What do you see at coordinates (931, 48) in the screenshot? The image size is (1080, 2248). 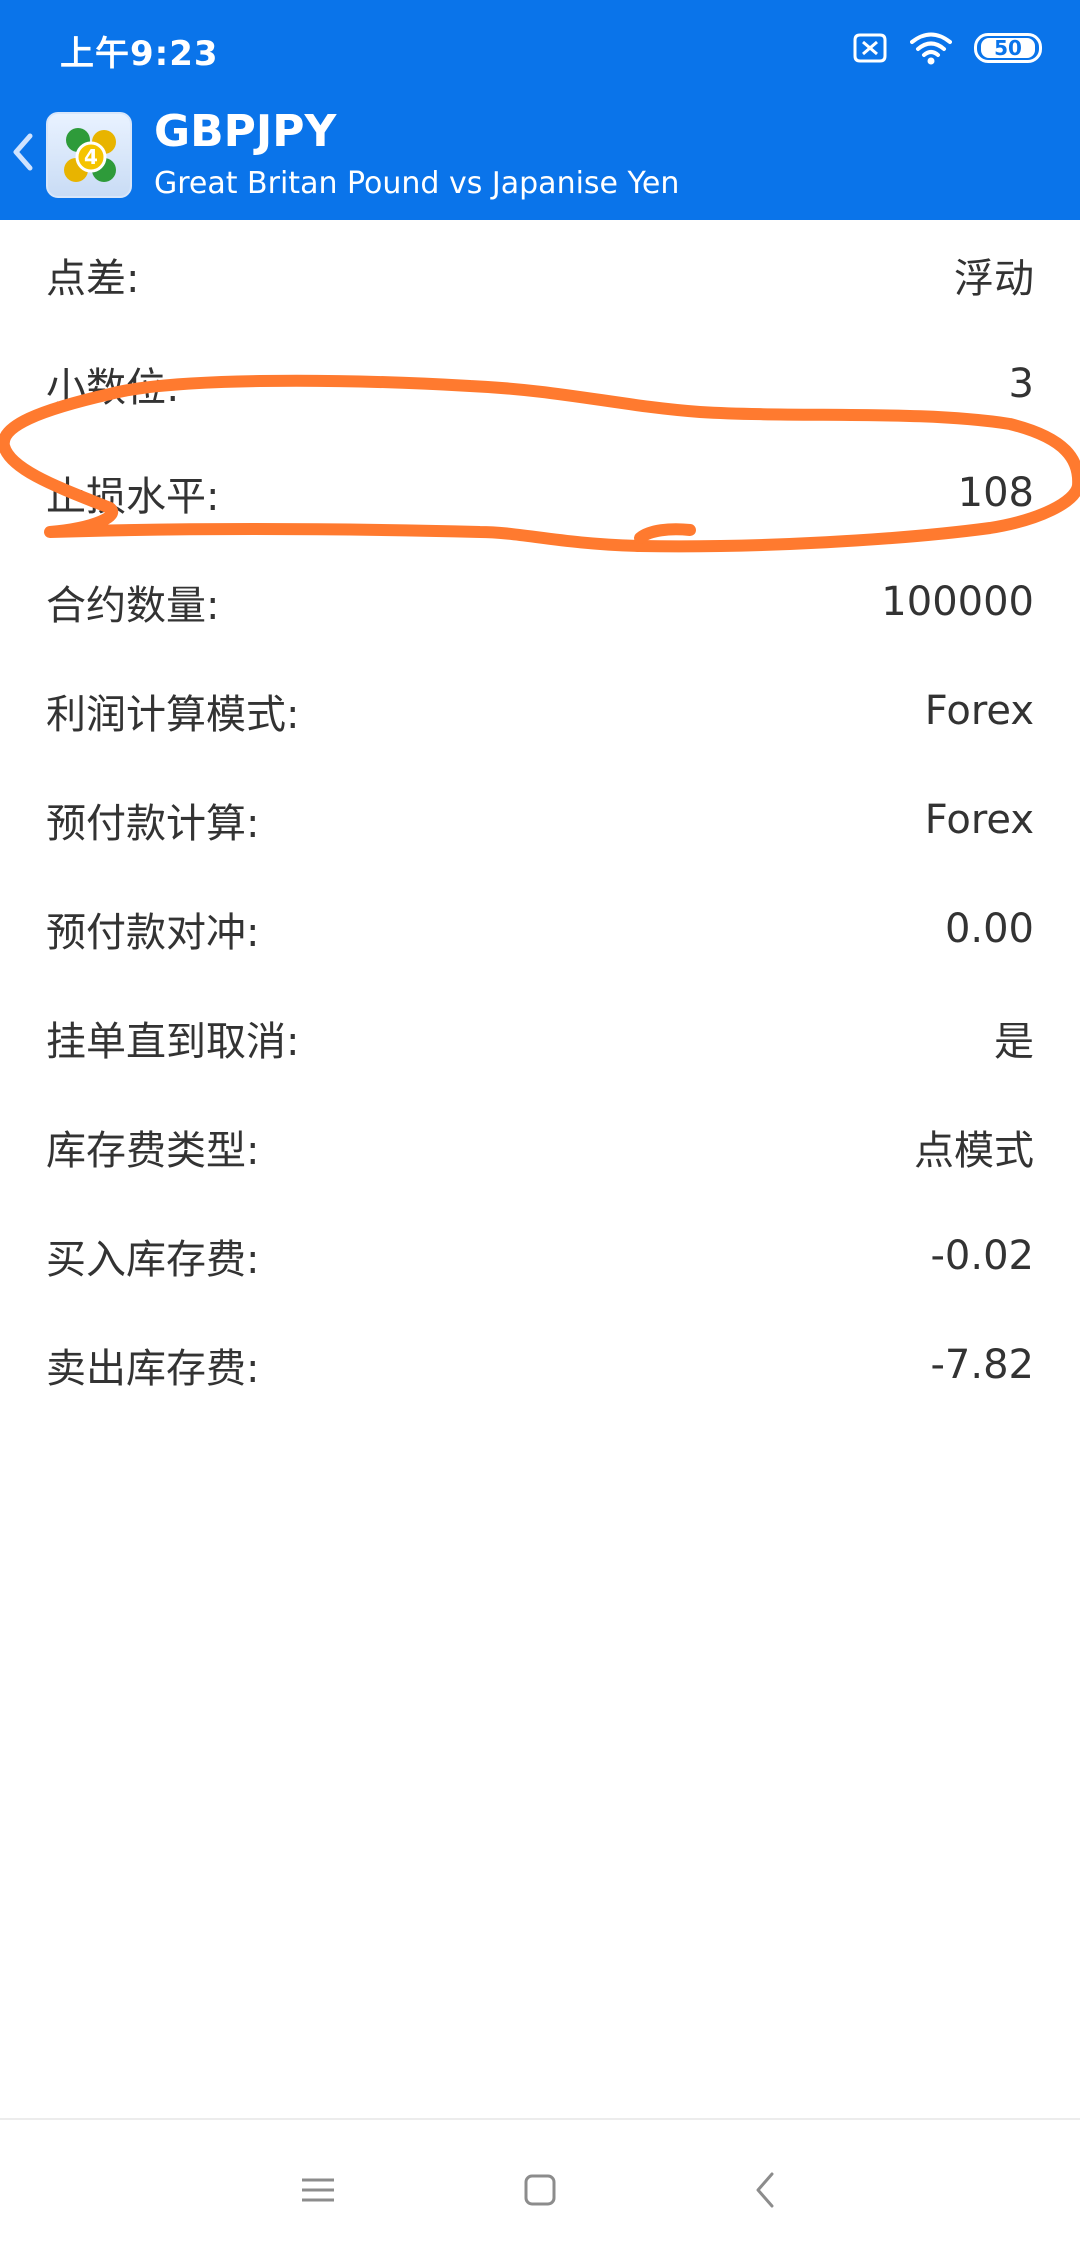 I see `wifi-icon` at bounding box center [931, 48].